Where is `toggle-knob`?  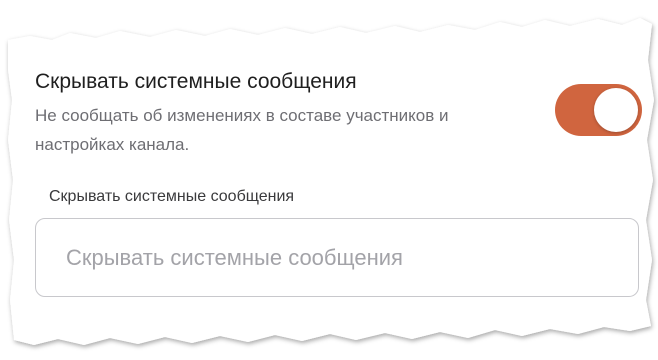
toggle-knob is located at coordinates (616, 110).